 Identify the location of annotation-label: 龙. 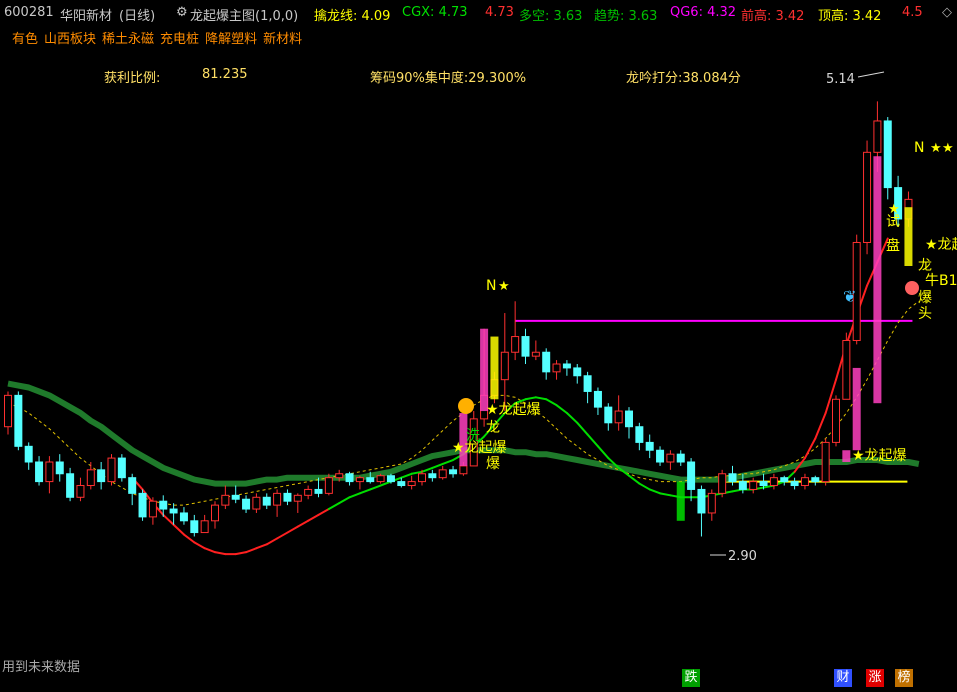
(925, 266).